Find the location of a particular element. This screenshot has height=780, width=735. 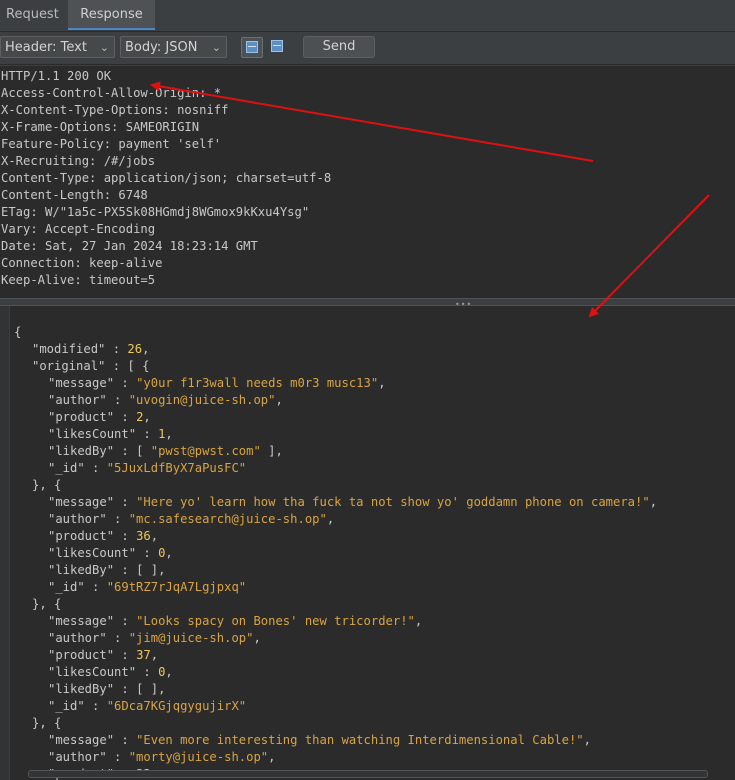

json-line: { is located at coordinates (18, 332).